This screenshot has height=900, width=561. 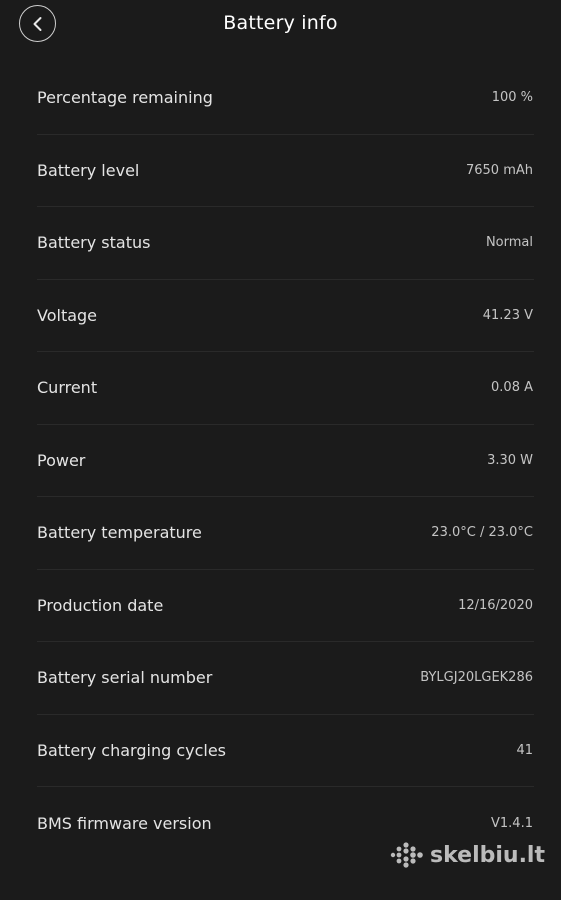 What do you see at coordinates (512, 388) in the screenshot?
I see `row-value: 0.08 A` at bounding box center [512, 388].